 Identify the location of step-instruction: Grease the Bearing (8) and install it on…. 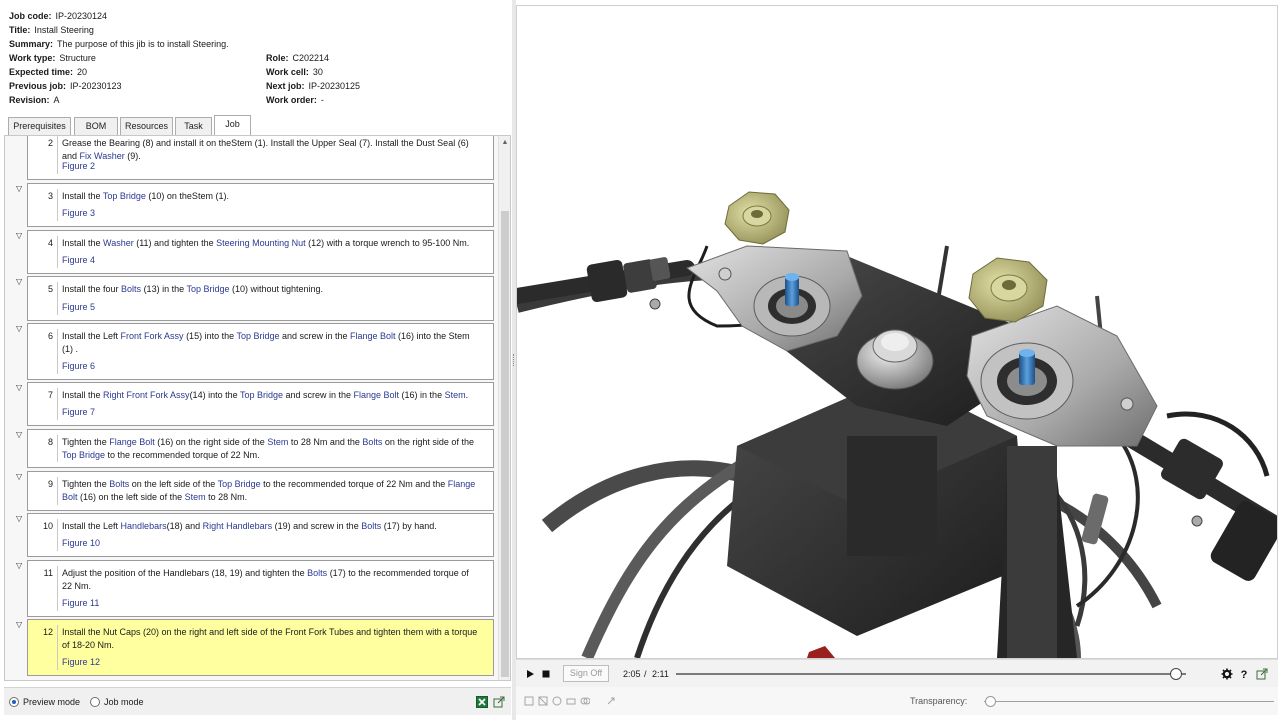
(270, 150).